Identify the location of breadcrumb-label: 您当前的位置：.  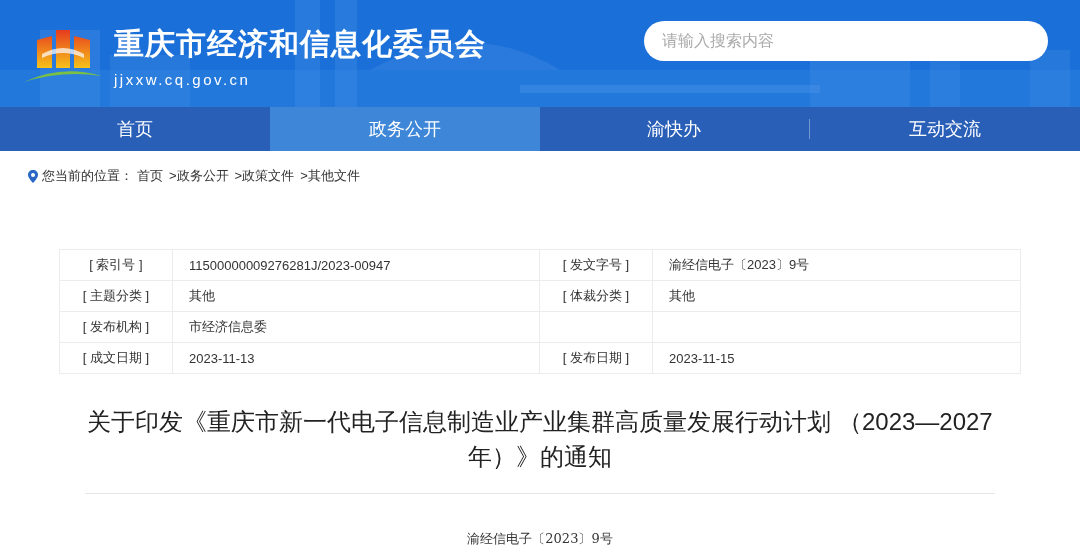
(87, 176).